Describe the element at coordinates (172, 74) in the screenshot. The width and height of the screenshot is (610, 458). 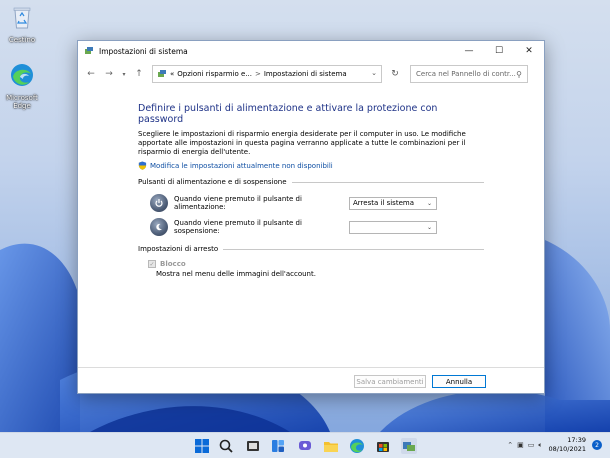
I see `breadcrumb-prefix: «` at that location.